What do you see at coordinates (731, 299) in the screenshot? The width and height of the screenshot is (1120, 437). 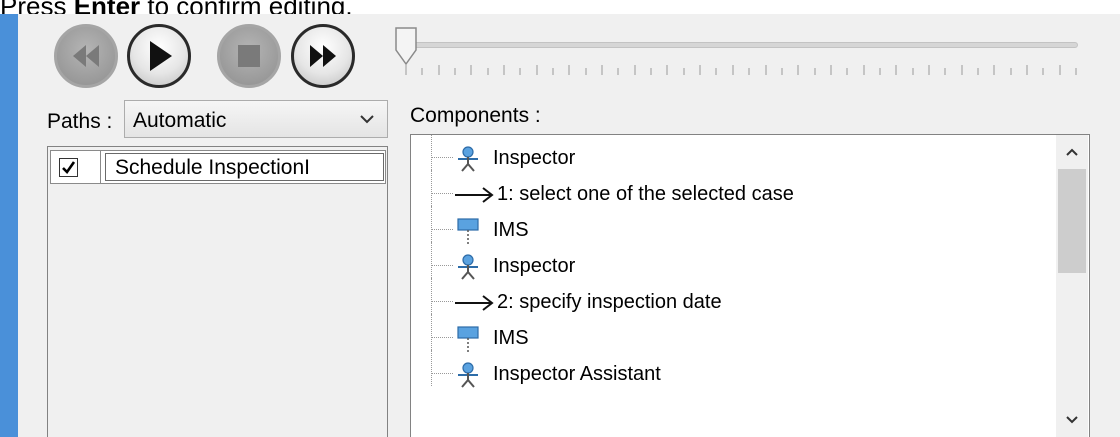 I see `component-row-message: 2: specify inspection date` at bounding box center [731, 299].